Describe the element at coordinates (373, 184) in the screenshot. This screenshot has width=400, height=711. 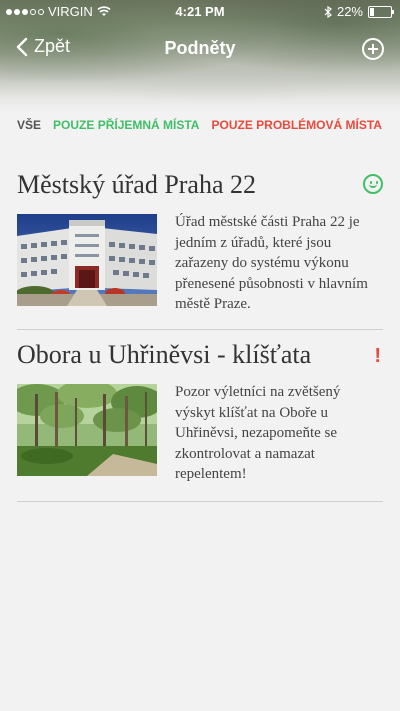
I see `smile-icon` at that location.